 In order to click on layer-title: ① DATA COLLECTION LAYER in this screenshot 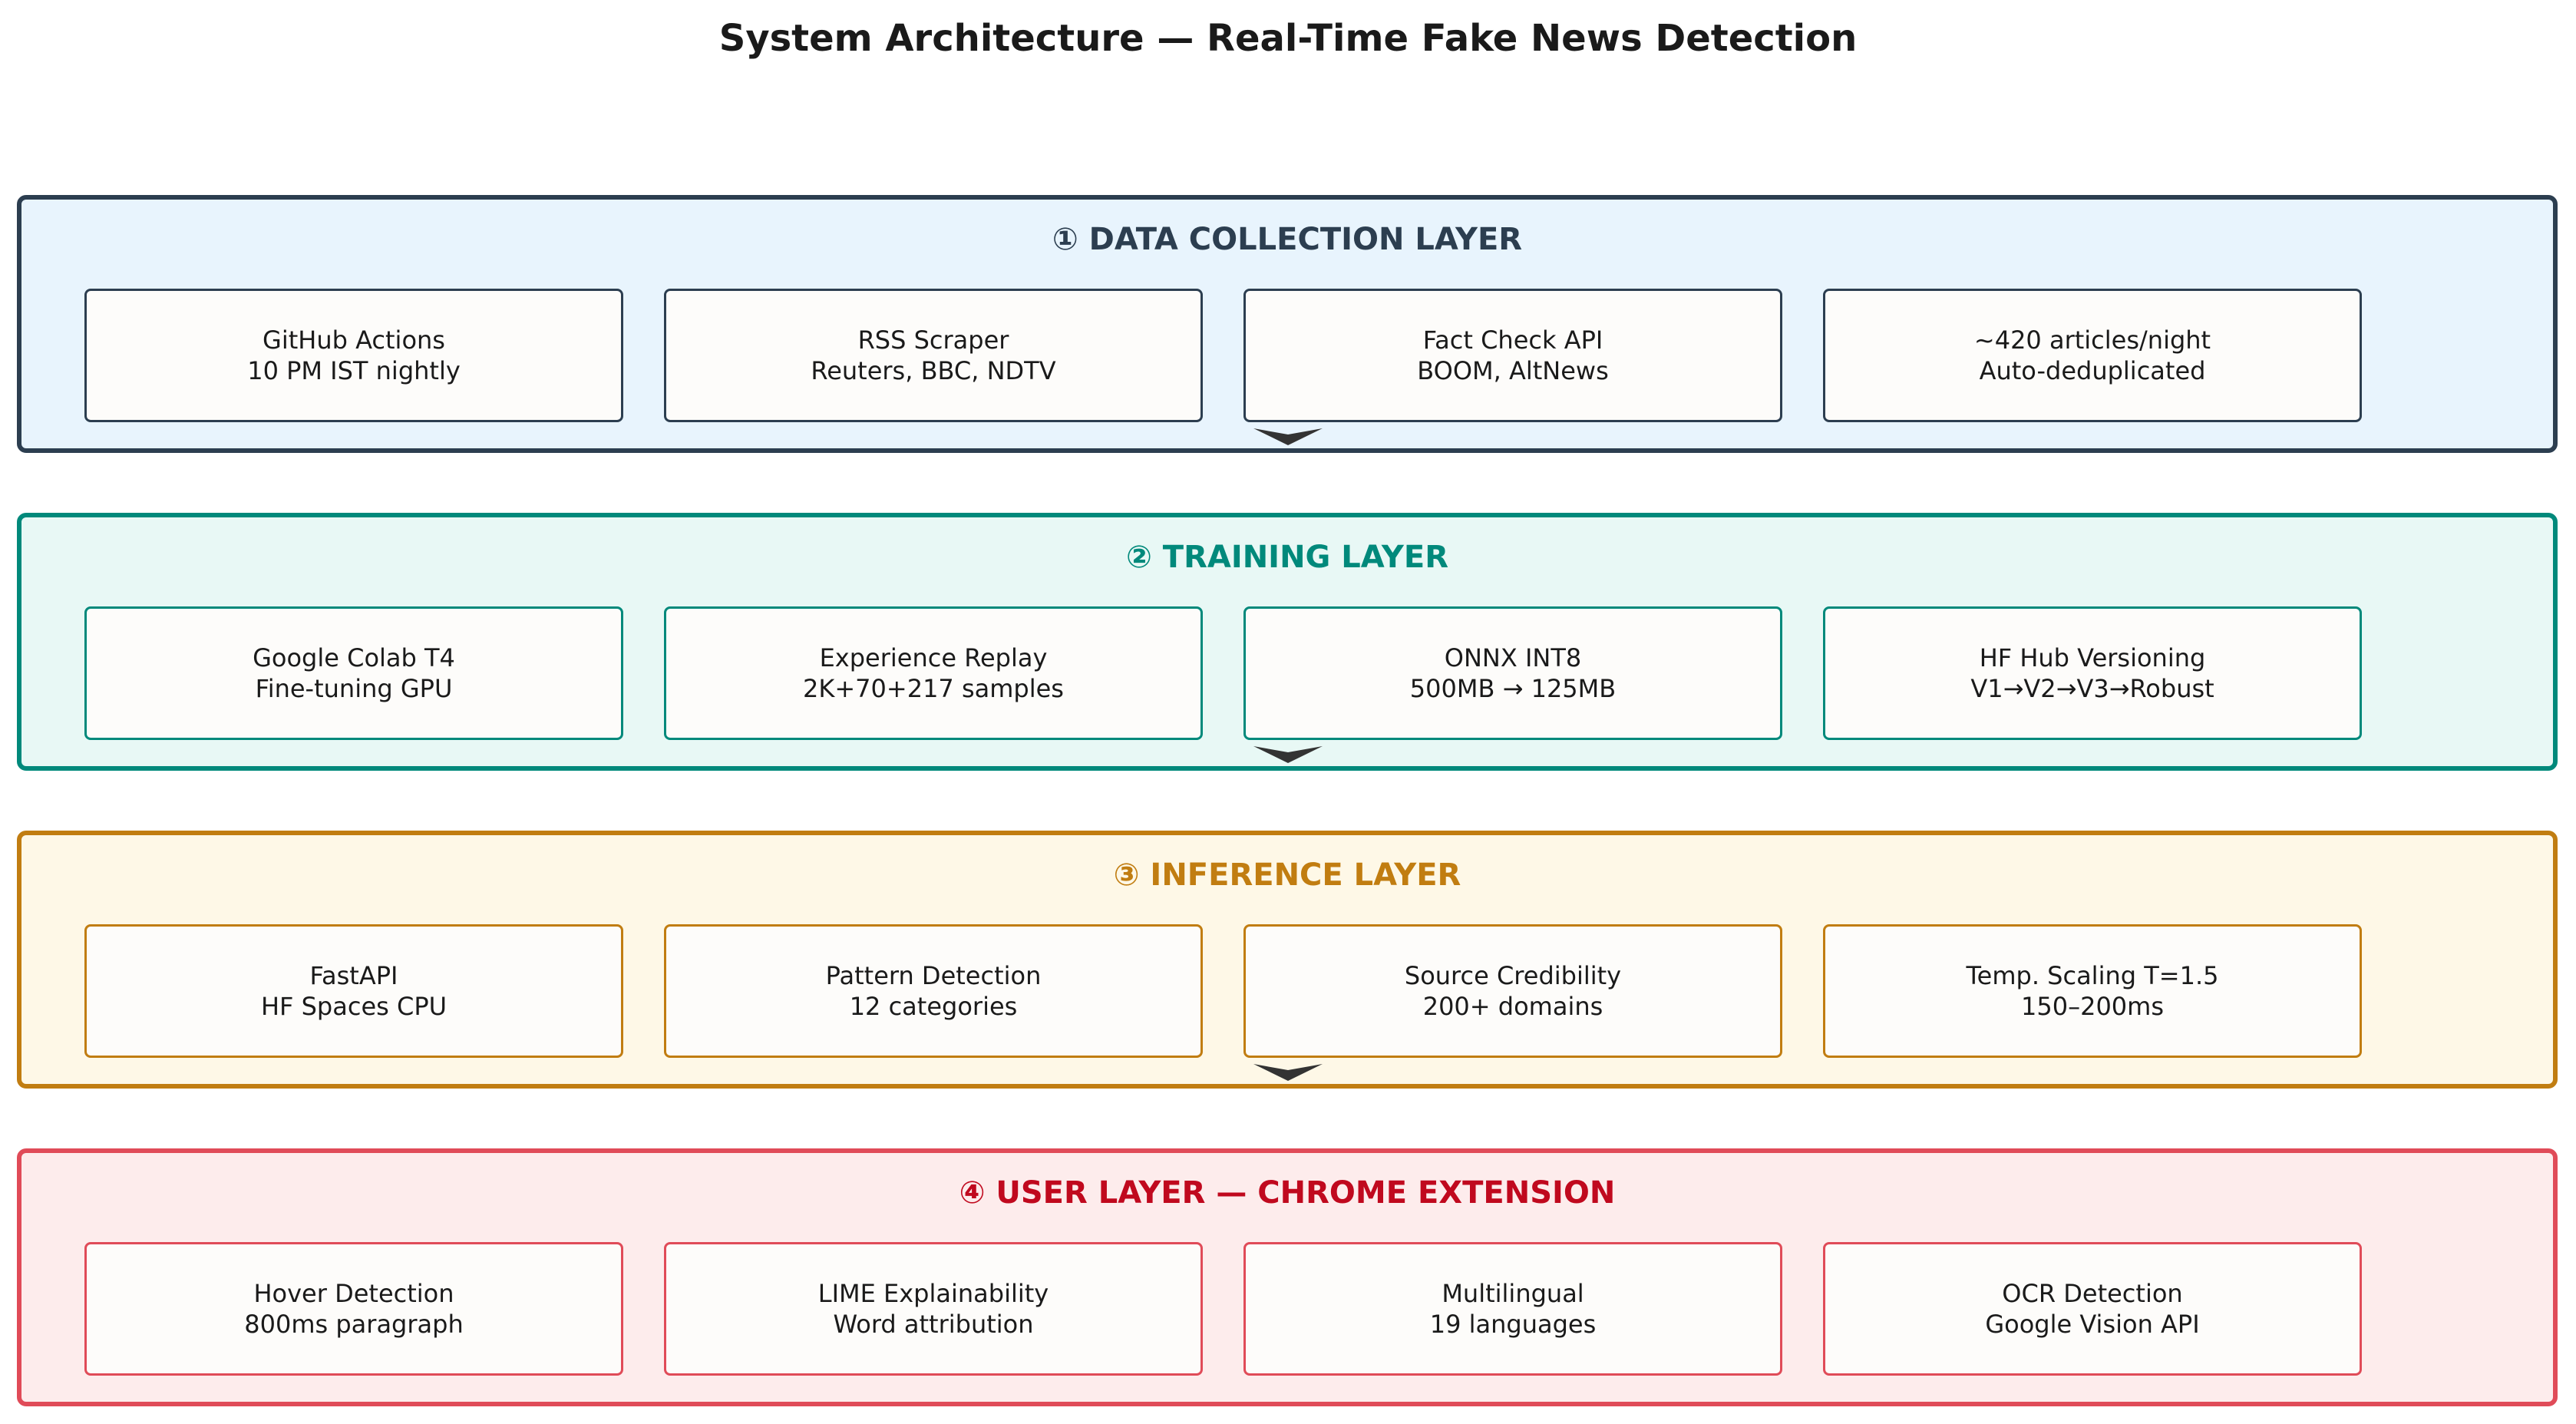, I will do `click(1287, 239)`.